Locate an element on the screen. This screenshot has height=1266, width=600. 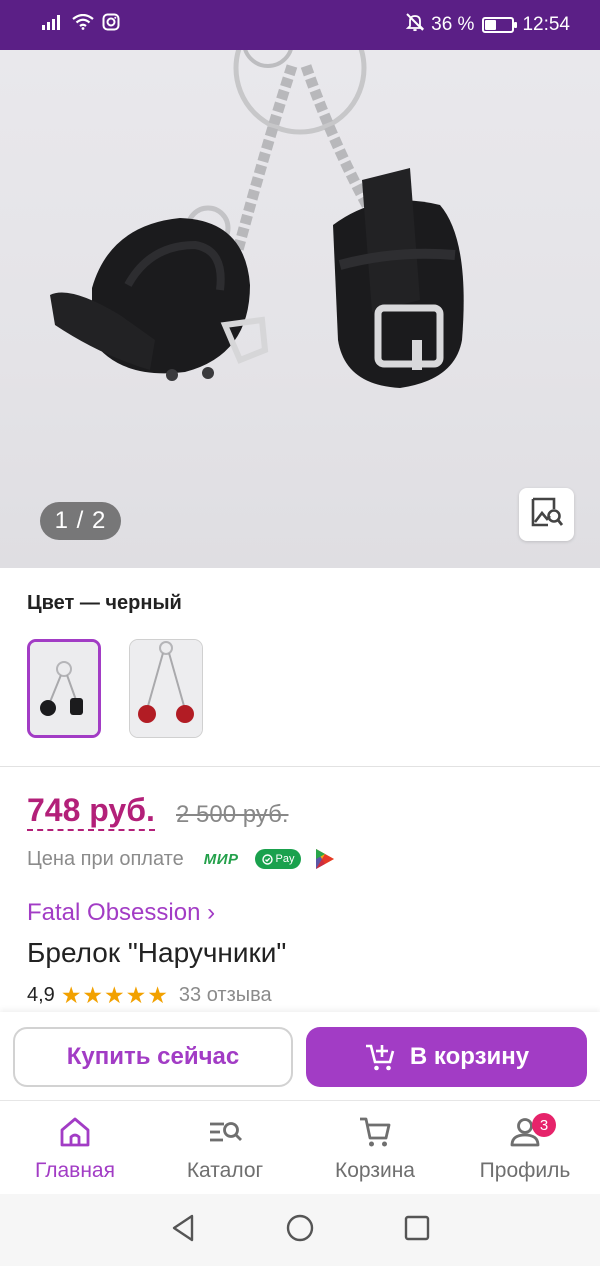
image-search-icon is located at coordinates (547, 514).